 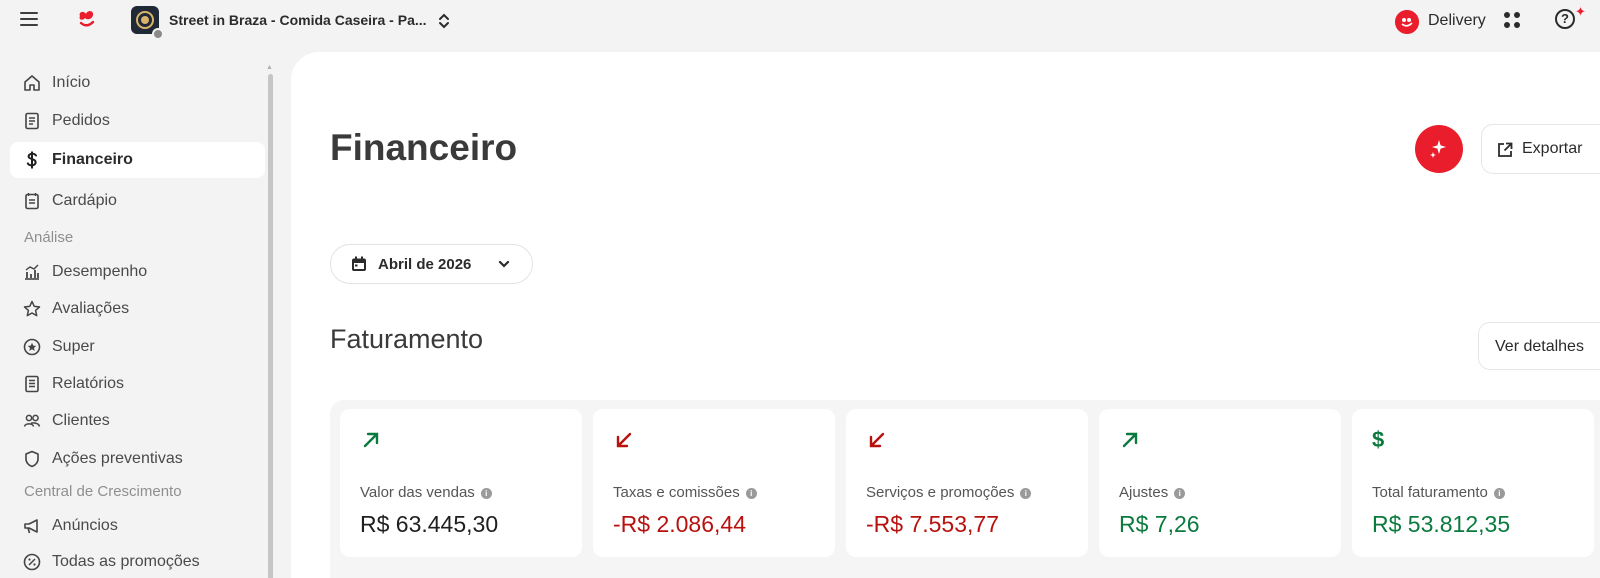 I want to click on details-label: Ver detalhes, so click(x=1539, y=346).